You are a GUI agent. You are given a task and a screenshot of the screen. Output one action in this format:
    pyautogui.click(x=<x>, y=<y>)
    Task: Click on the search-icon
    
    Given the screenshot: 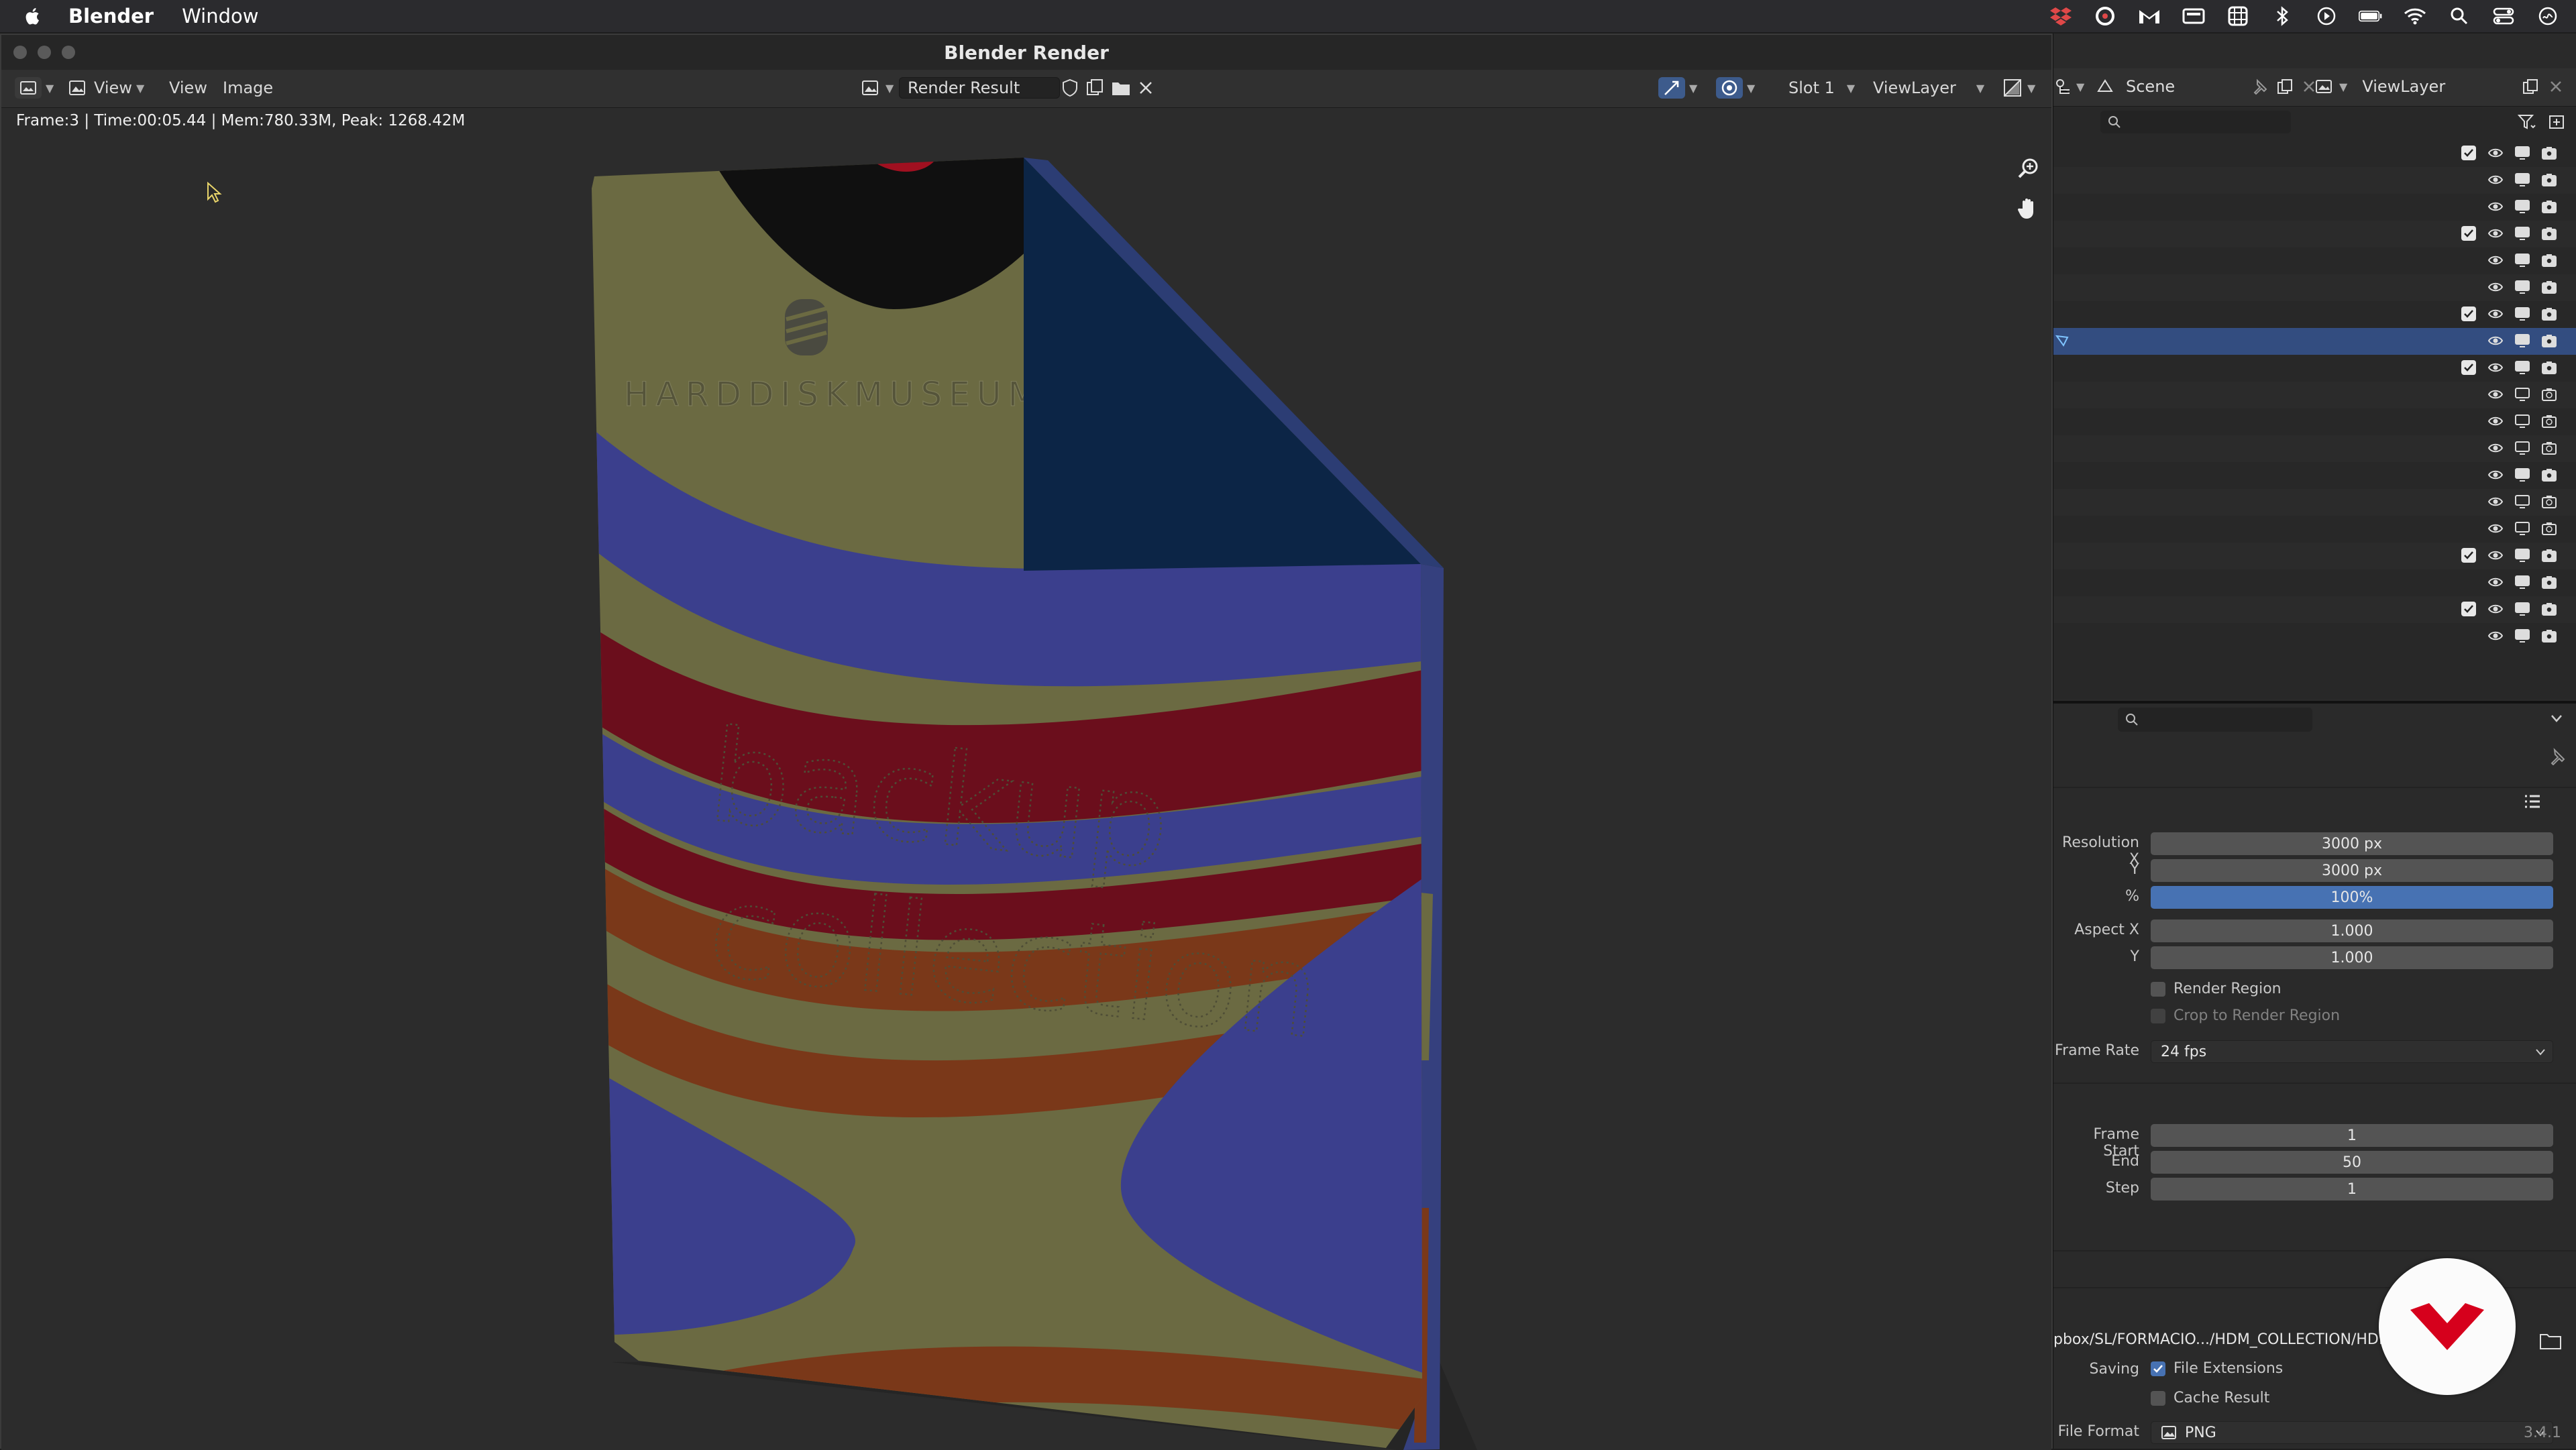 What is the action you would take?
    pyautogui.click(x=2459, y=16)
    